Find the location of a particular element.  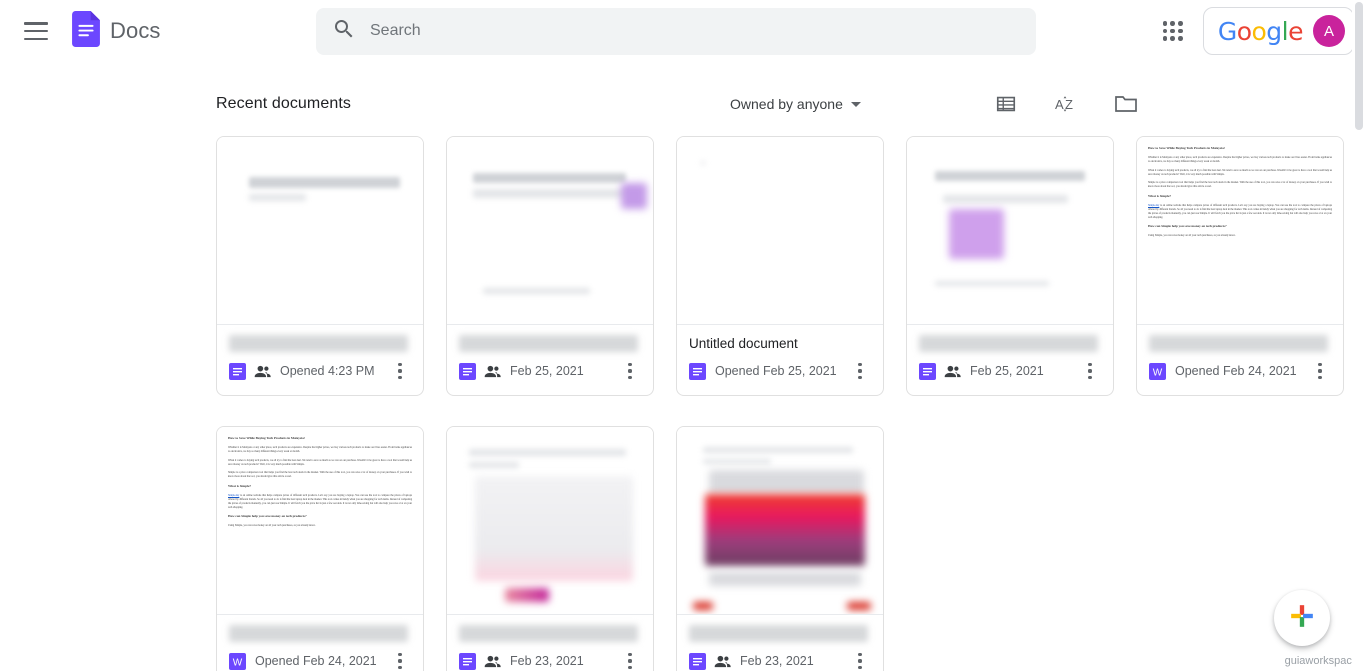

document-meta: Opened Feb 25, 2021 is located at coordinates (776, 371).